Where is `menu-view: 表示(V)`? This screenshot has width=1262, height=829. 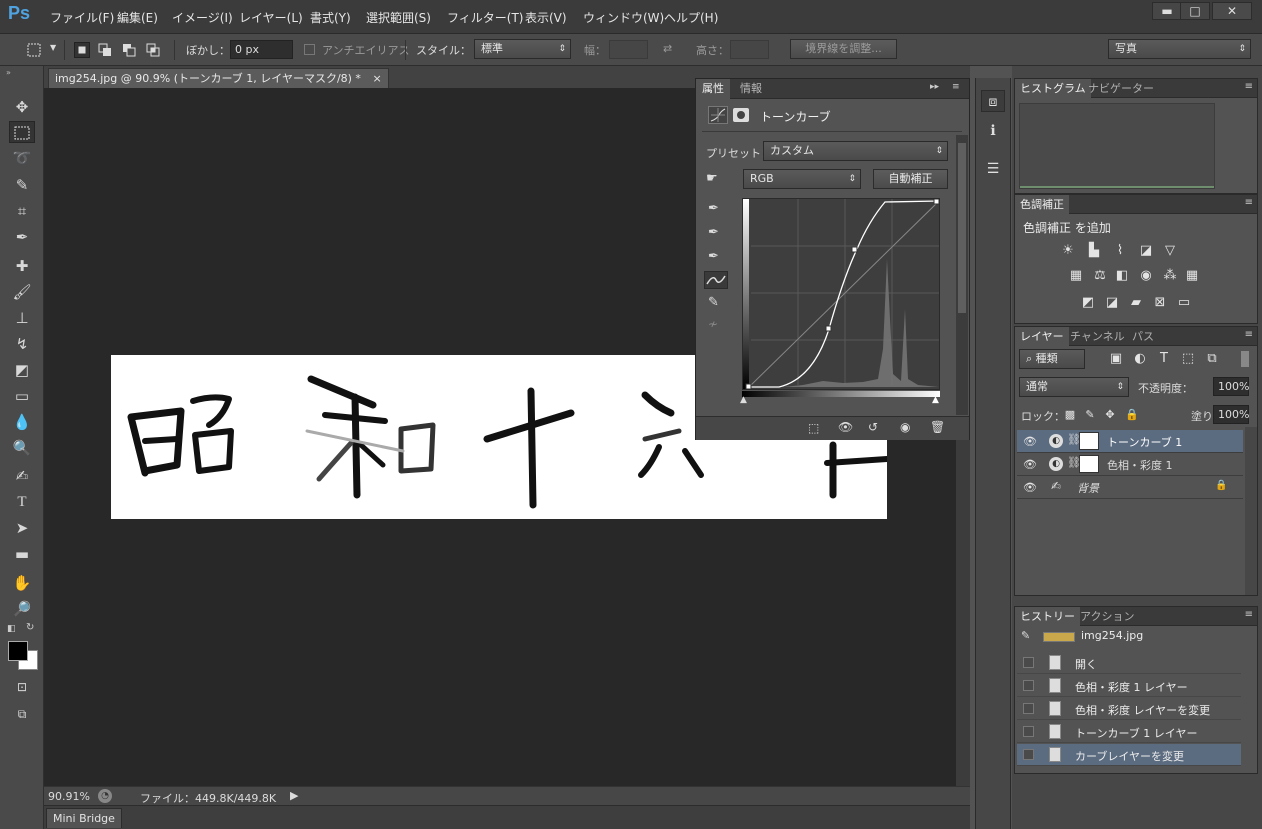 menu-view: 表示(V) is located at coordinates (546, 17).